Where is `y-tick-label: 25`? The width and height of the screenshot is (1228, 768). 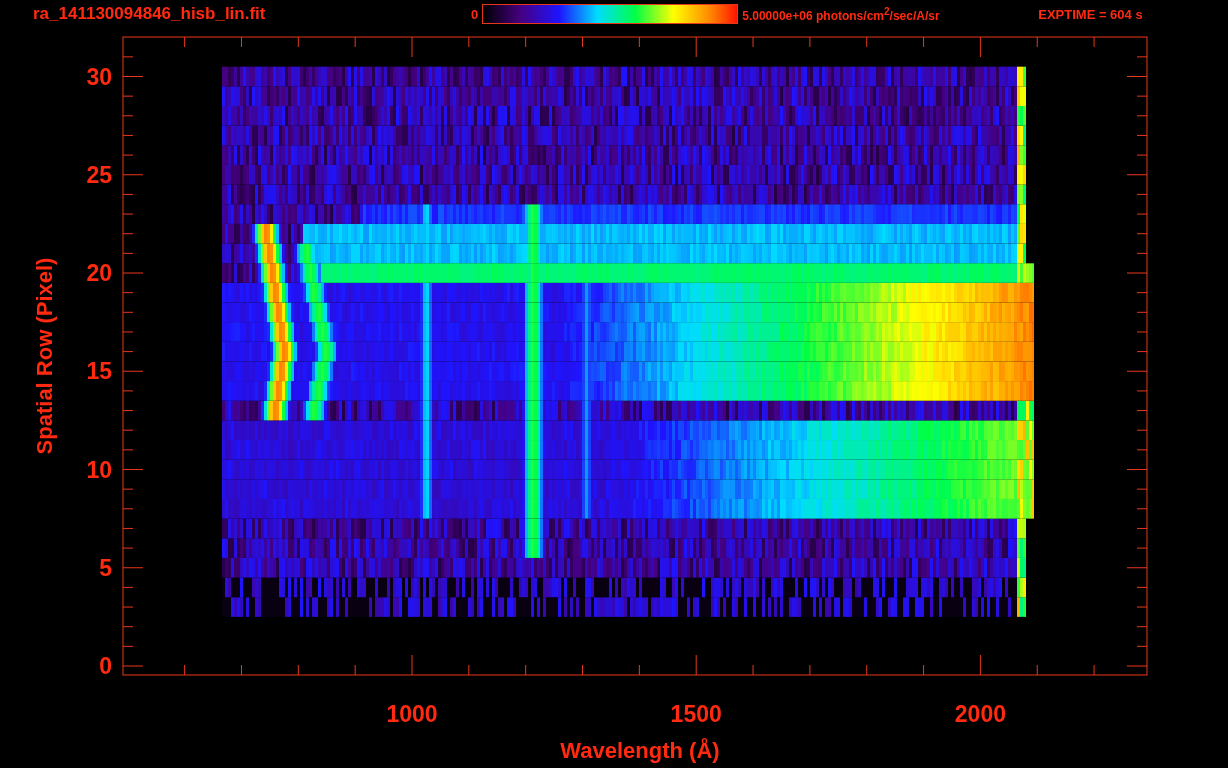
y-tick-label: 25 is located at coordinates (99, 174).